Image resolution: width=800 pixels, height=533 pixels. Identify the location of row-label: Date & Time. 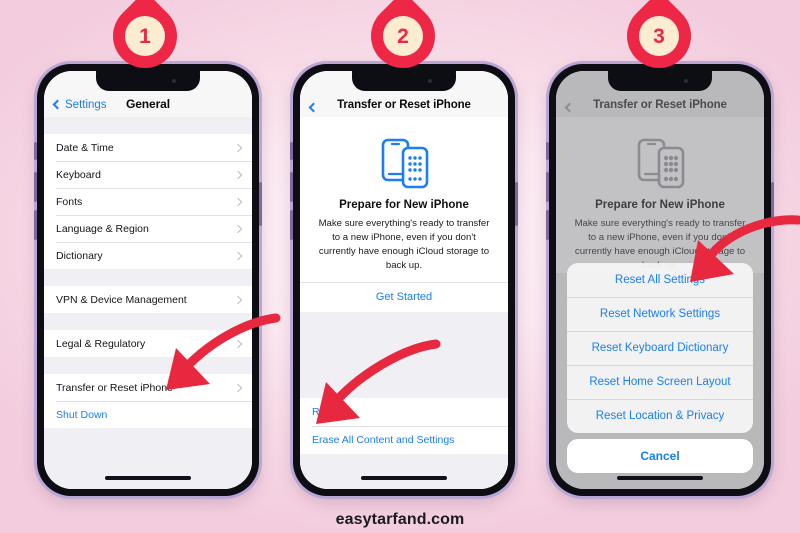
(85, 147).